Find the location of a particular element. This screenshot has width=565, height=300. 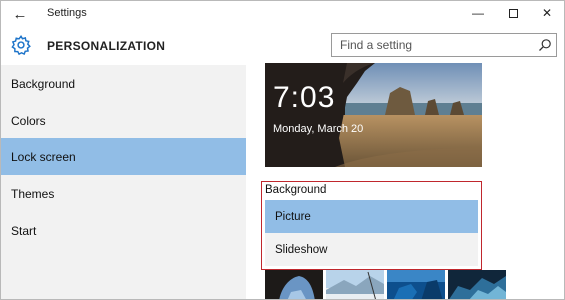

background-label: Background is located at coordinates (296, 190).